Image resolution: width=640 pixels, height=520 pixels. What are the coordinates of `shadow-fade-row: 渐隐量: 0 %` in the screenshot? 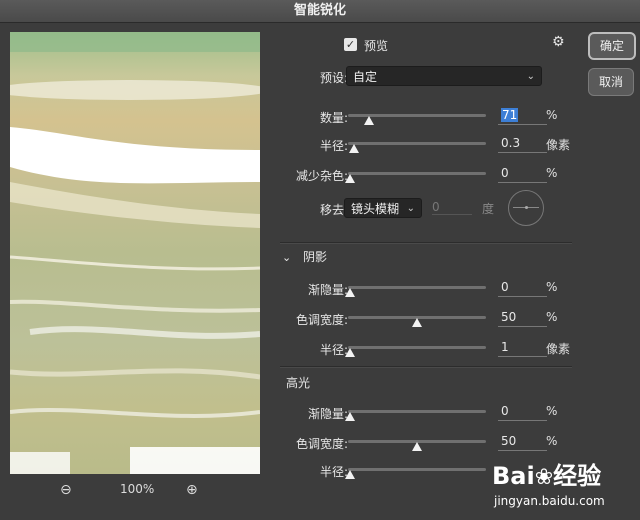 It's located at (426, 289).